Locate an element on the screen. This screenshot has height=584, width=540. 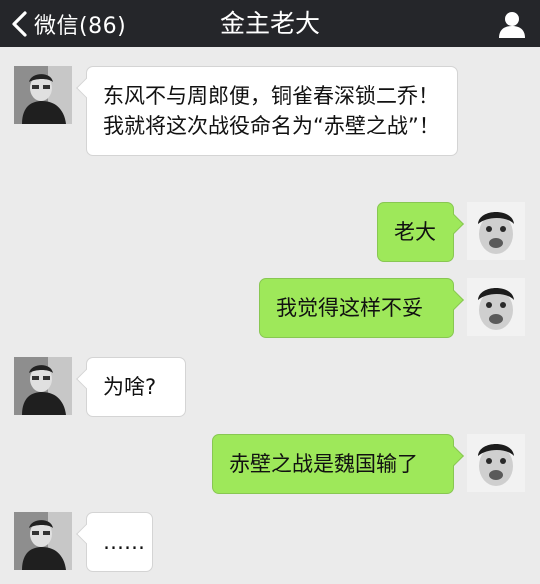
message-bubble: 为啥? is located at coordinates (131, 387).